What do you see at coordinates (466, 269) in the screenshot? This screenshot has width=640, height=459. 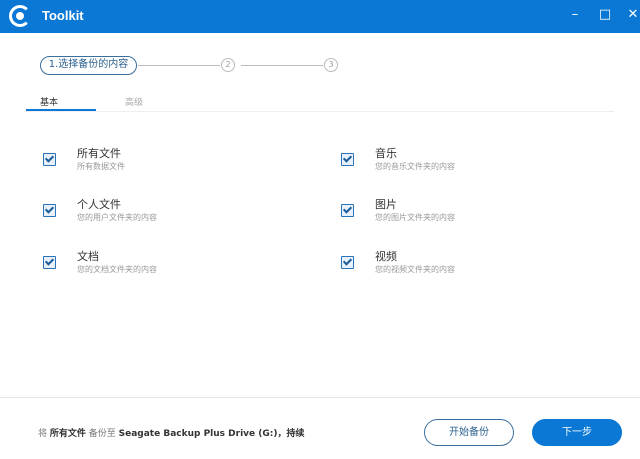 I see `option-videos: 视频 您的视频文件夹的内容` at bounding box center [466, 269].